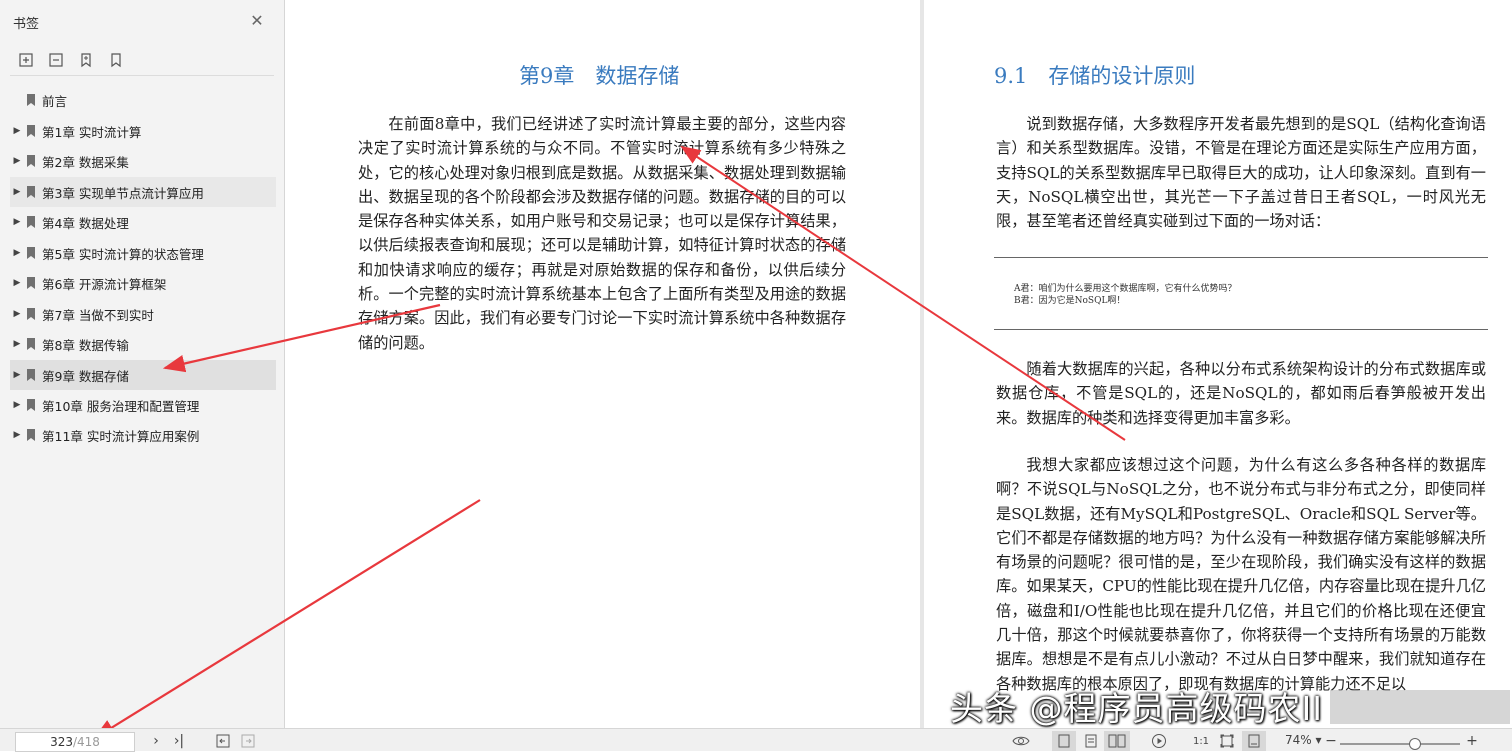 The image size is (1512, 752). I want to click on sidebar-item: ▶ 第8章 数据传输, so click(143, 344).